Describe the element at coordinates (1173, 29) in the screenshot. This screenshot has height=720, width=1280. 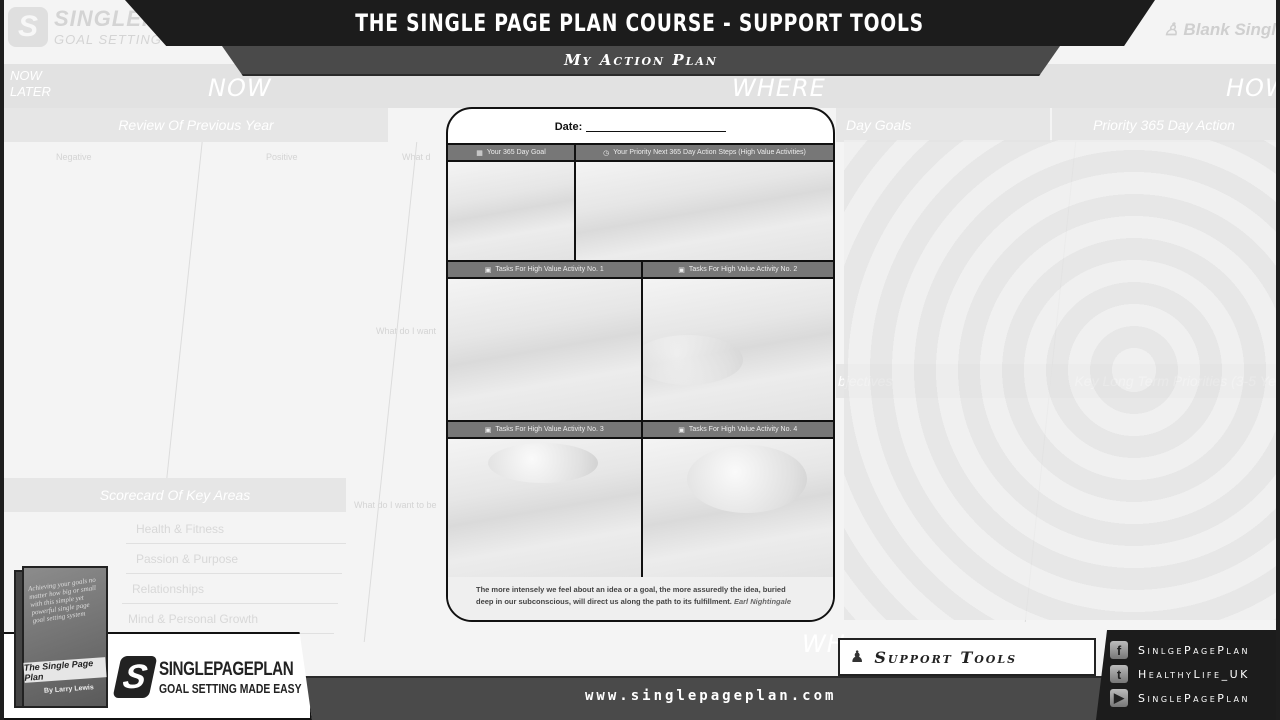
I see `user-icon: ♙` at that location.